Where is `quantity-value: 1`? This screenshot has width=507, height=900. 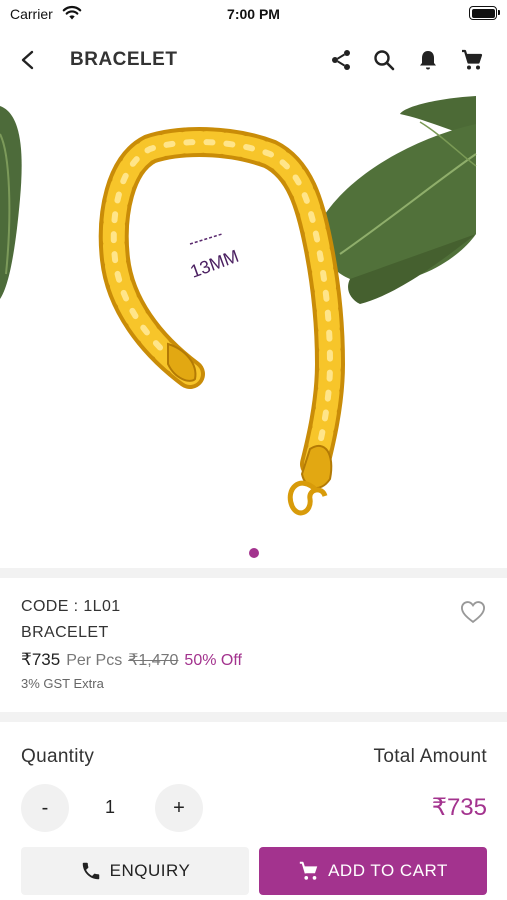
quantity-value: 1 is located at coordinates (109, 807).